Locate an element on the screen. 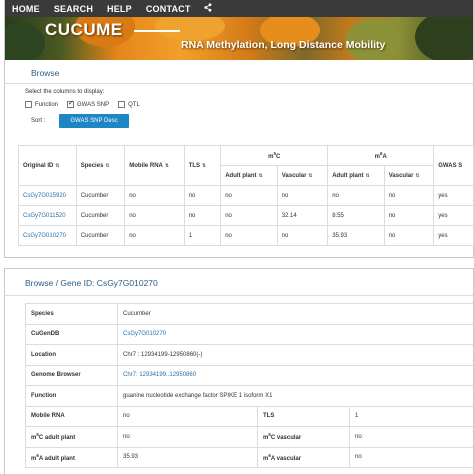 The height and width of the screenshot is (474, 474). gwas-snp-checkbox is located at coordinates (71, 103).